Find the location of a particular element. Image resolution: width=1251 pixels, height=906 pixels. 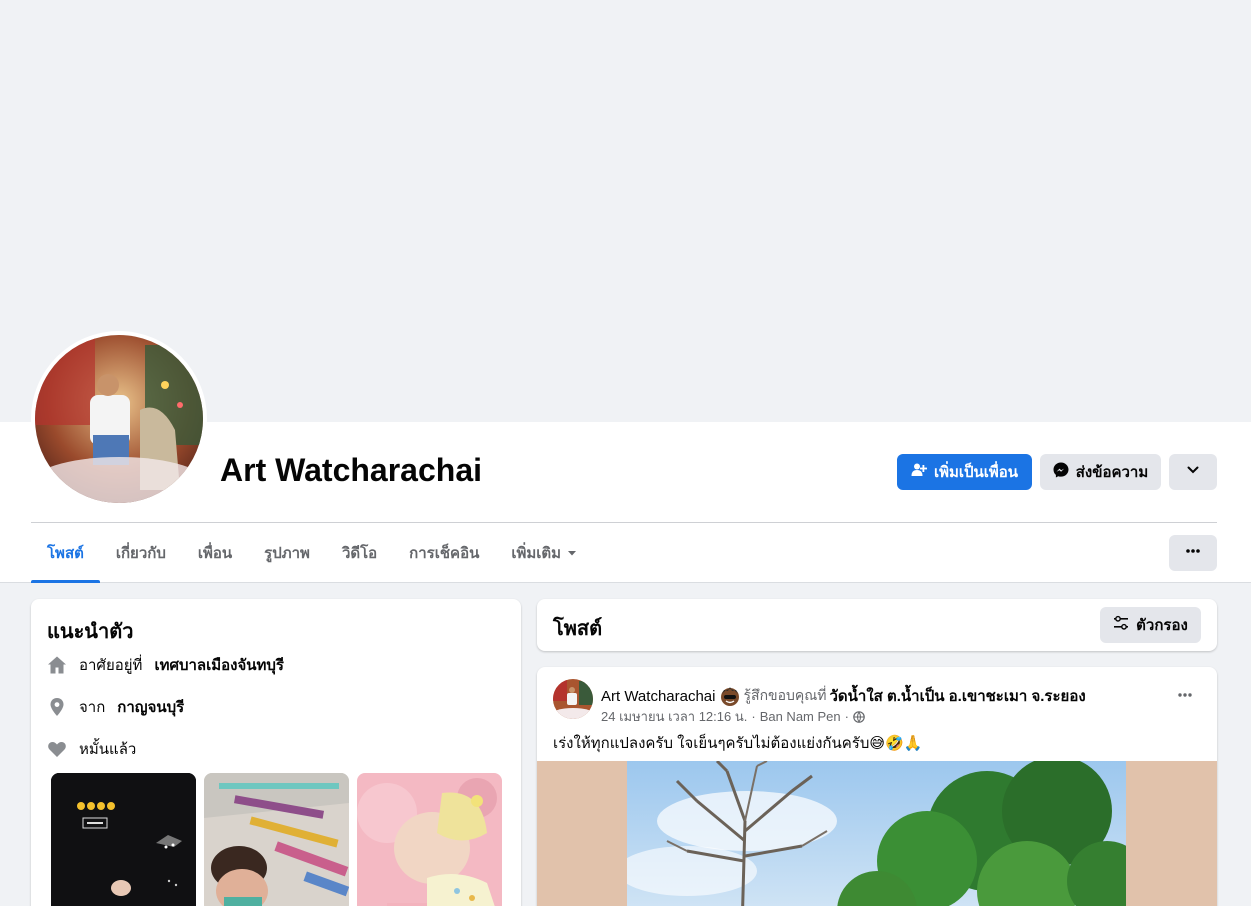

post-options-button is located at coordinates (1185, 697).